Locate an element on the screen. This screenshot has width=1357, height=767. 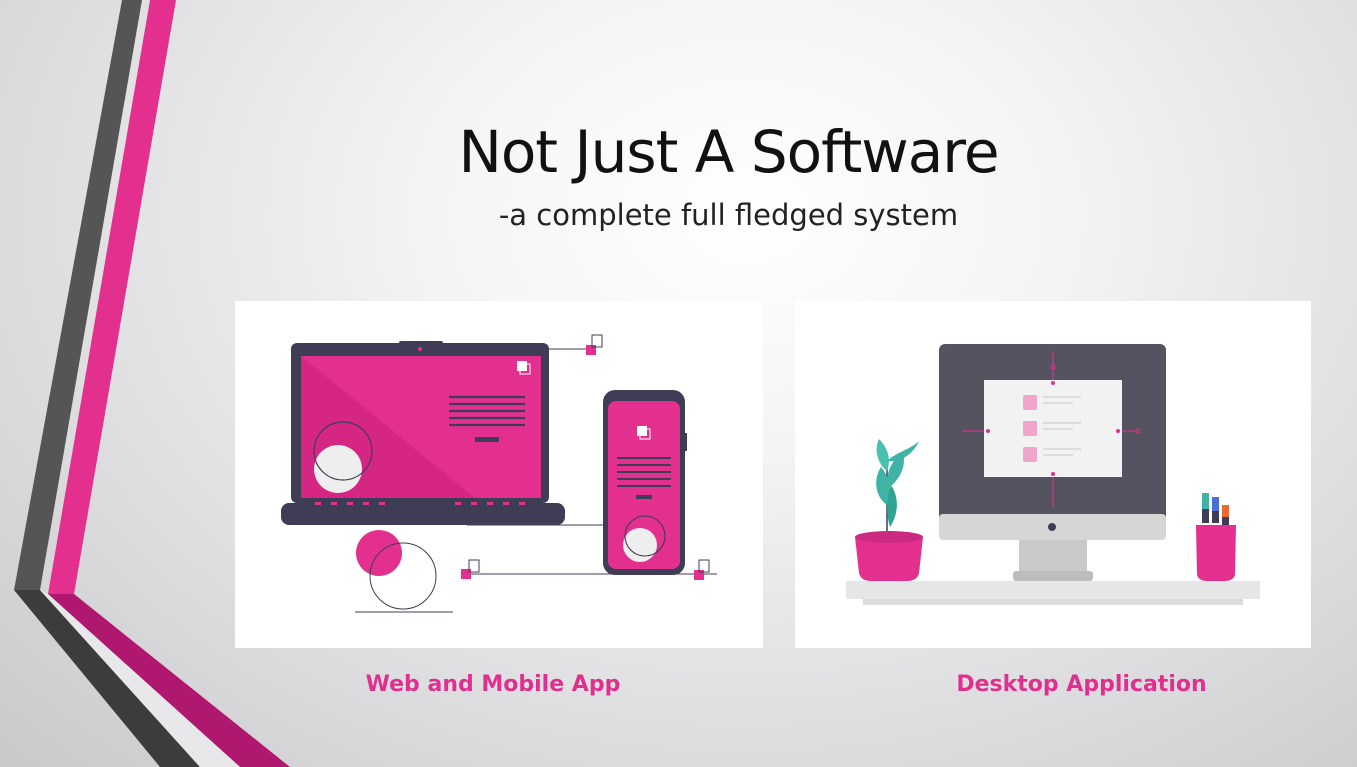
web-mobile-caption: Web and Mobile App is located at coordinates (493, 684).